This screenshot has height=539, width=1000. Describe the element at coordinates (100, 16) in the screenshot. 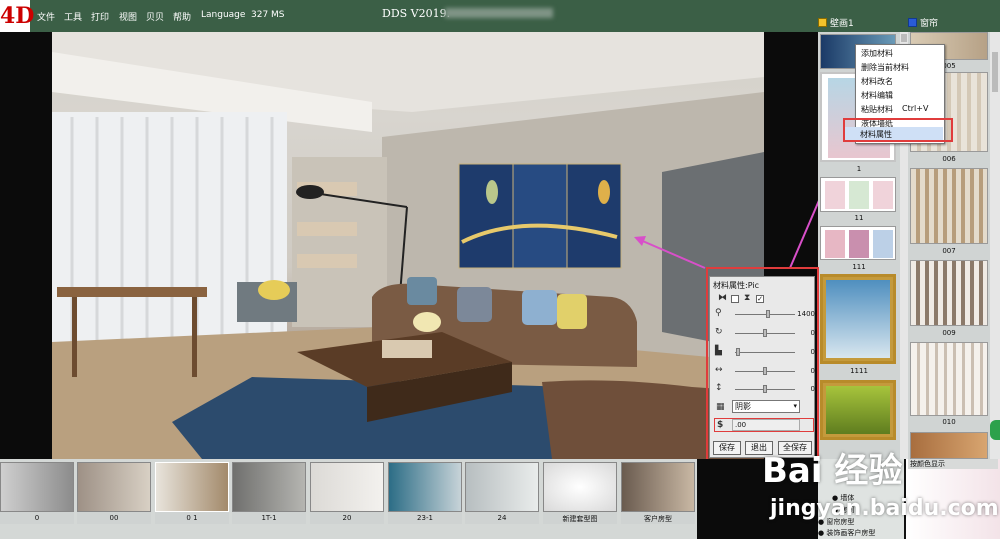

I see `menu-print: 打印` at that location.